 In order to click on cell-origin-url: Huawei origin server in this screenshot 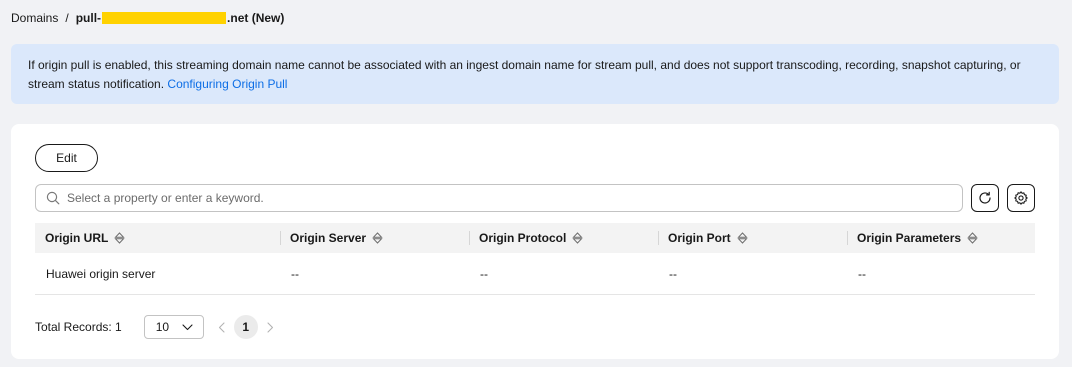, I will do `click(101, 273)`.